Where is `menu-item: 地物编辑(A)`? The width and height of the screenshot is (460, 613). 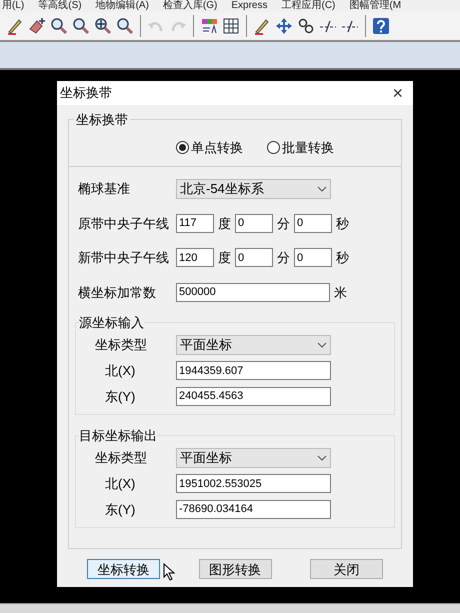 menu-item: 地物编辑(A) is located at coordinates (122, 6).